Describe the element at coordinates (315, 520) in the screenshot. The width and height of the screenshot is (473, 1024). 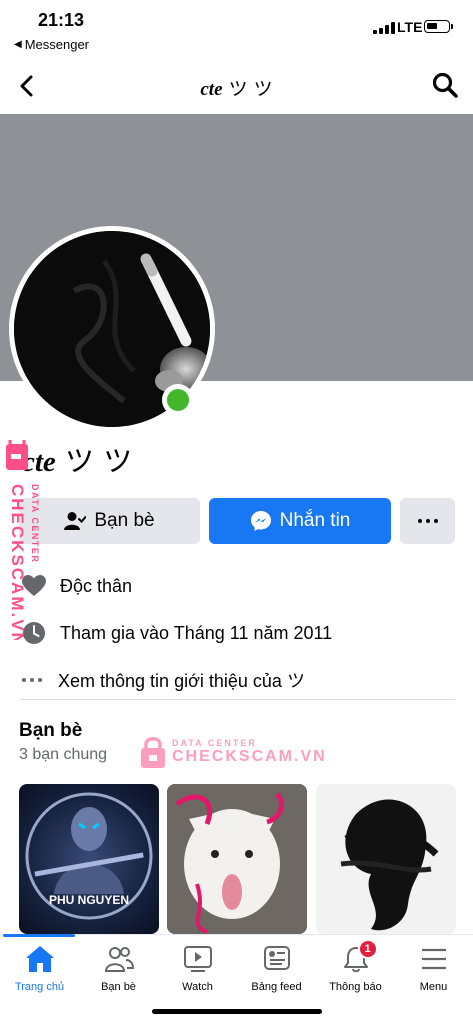
I see `message-button-label: Nhắn tin` at that location.